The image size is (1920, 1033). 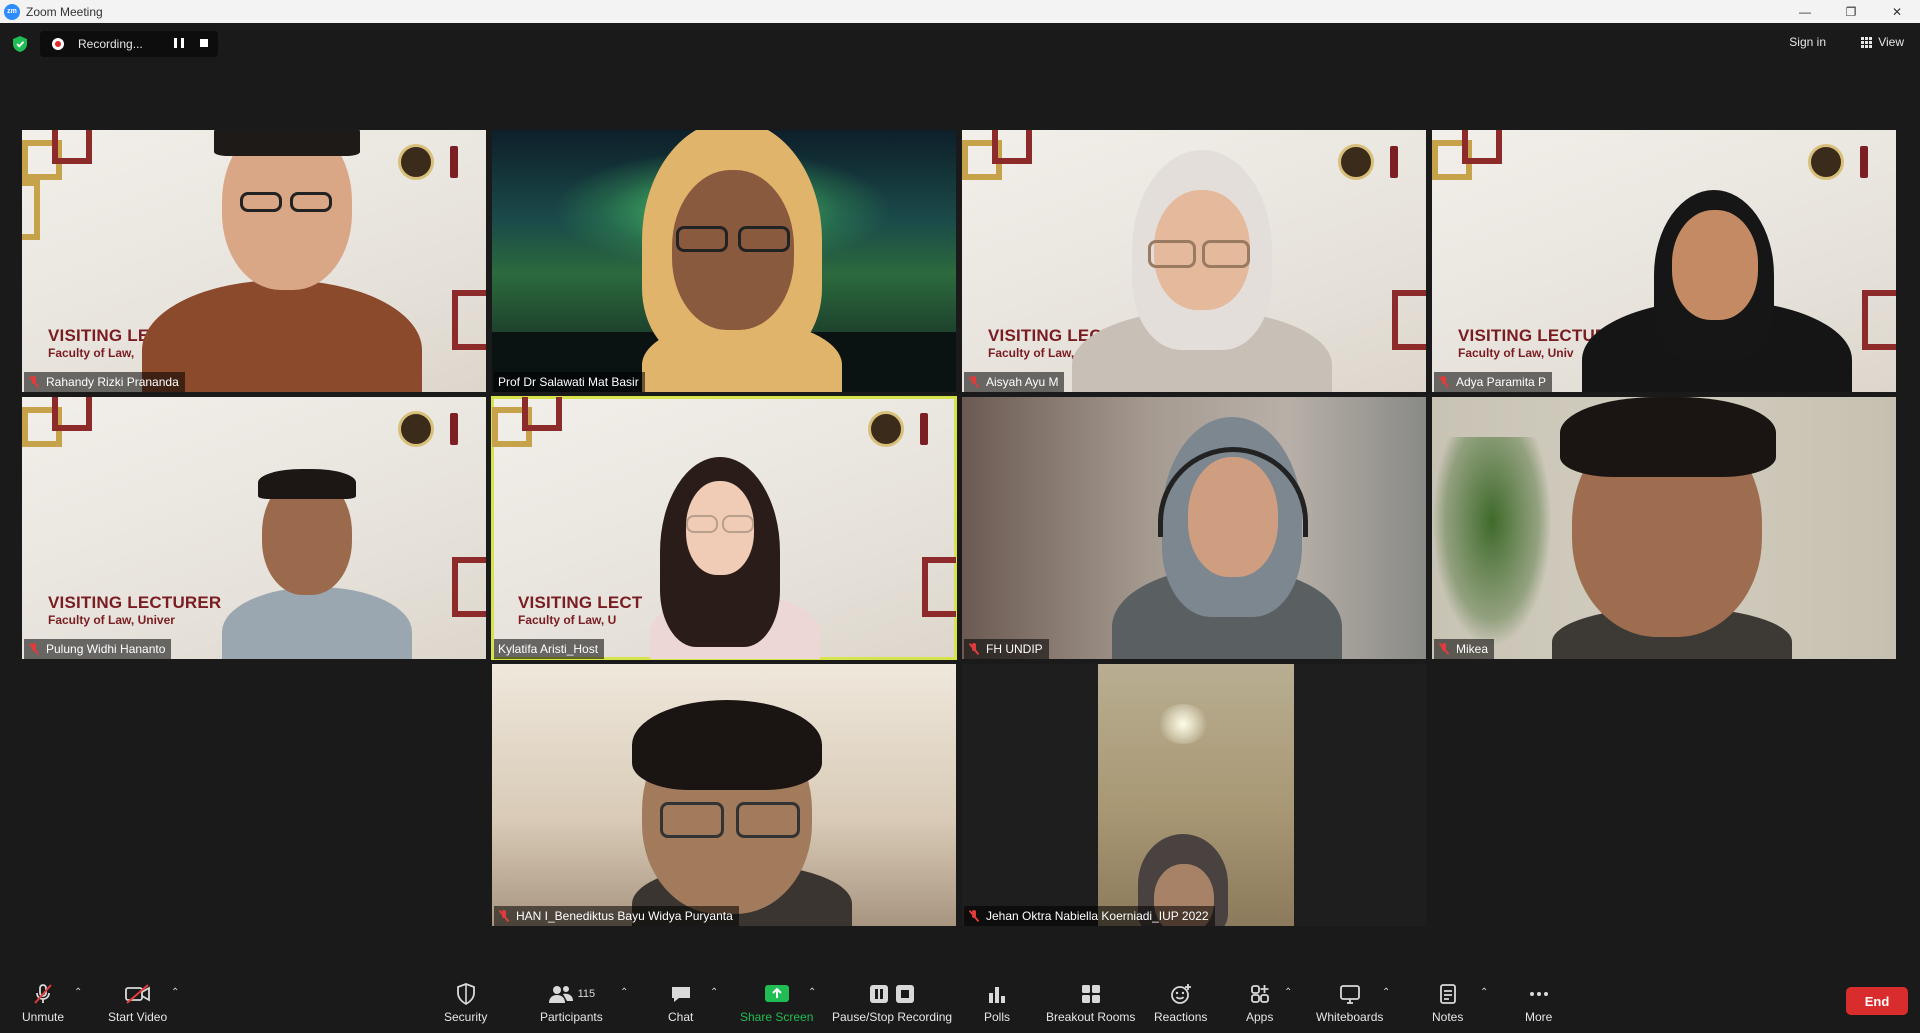 I want to click on banner-subtitle: Faculty of Law, Univ, so click(x=1516, y=353).